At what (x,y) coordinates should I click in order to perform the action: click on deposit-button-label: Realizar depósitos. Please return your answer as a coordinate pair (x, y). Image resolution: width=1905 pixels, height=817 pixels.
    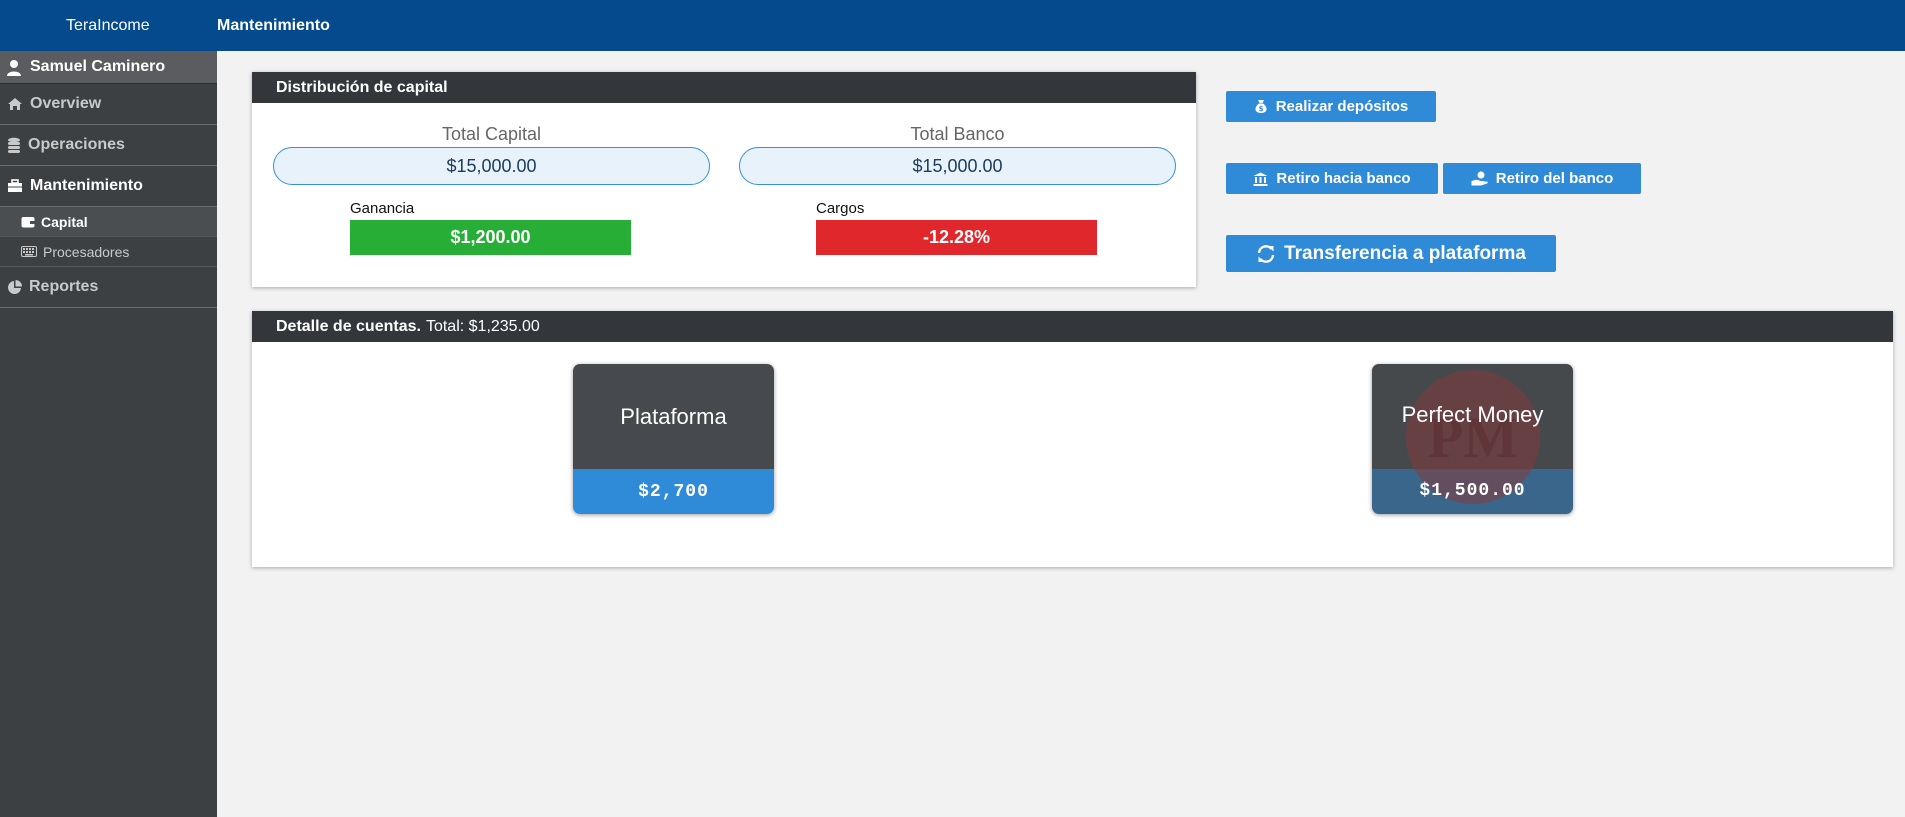
    Looking at the image, I should click on (1342, 106).